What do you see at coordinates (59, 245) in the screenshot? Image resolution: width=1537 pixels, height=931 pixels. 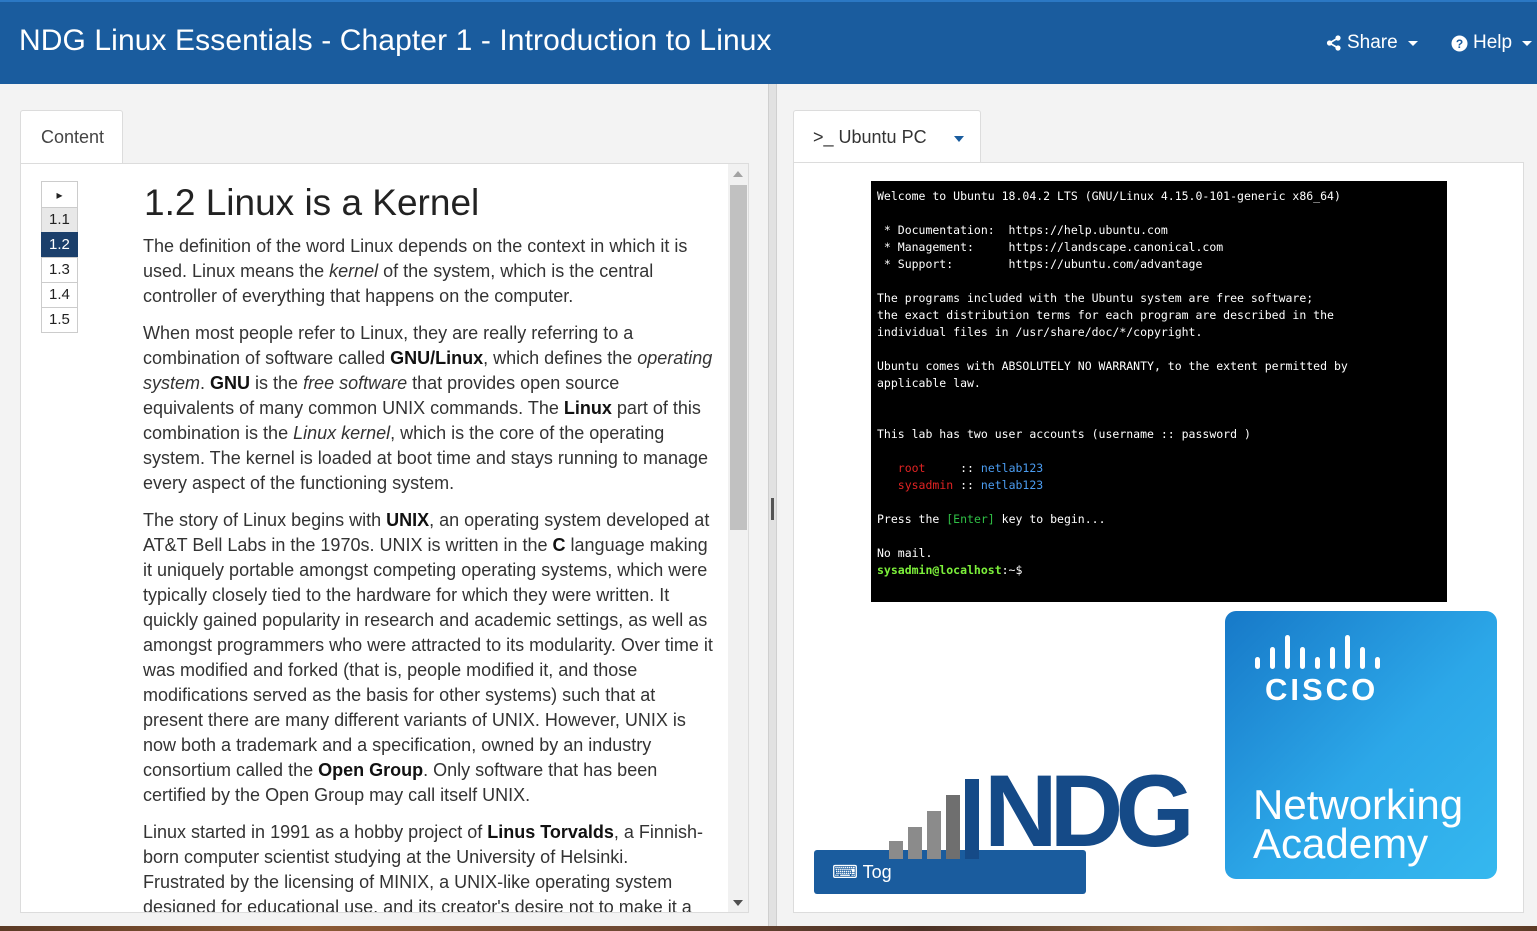 I see `pager-item-1-2: 1.2` at bounding box center [59, 245].